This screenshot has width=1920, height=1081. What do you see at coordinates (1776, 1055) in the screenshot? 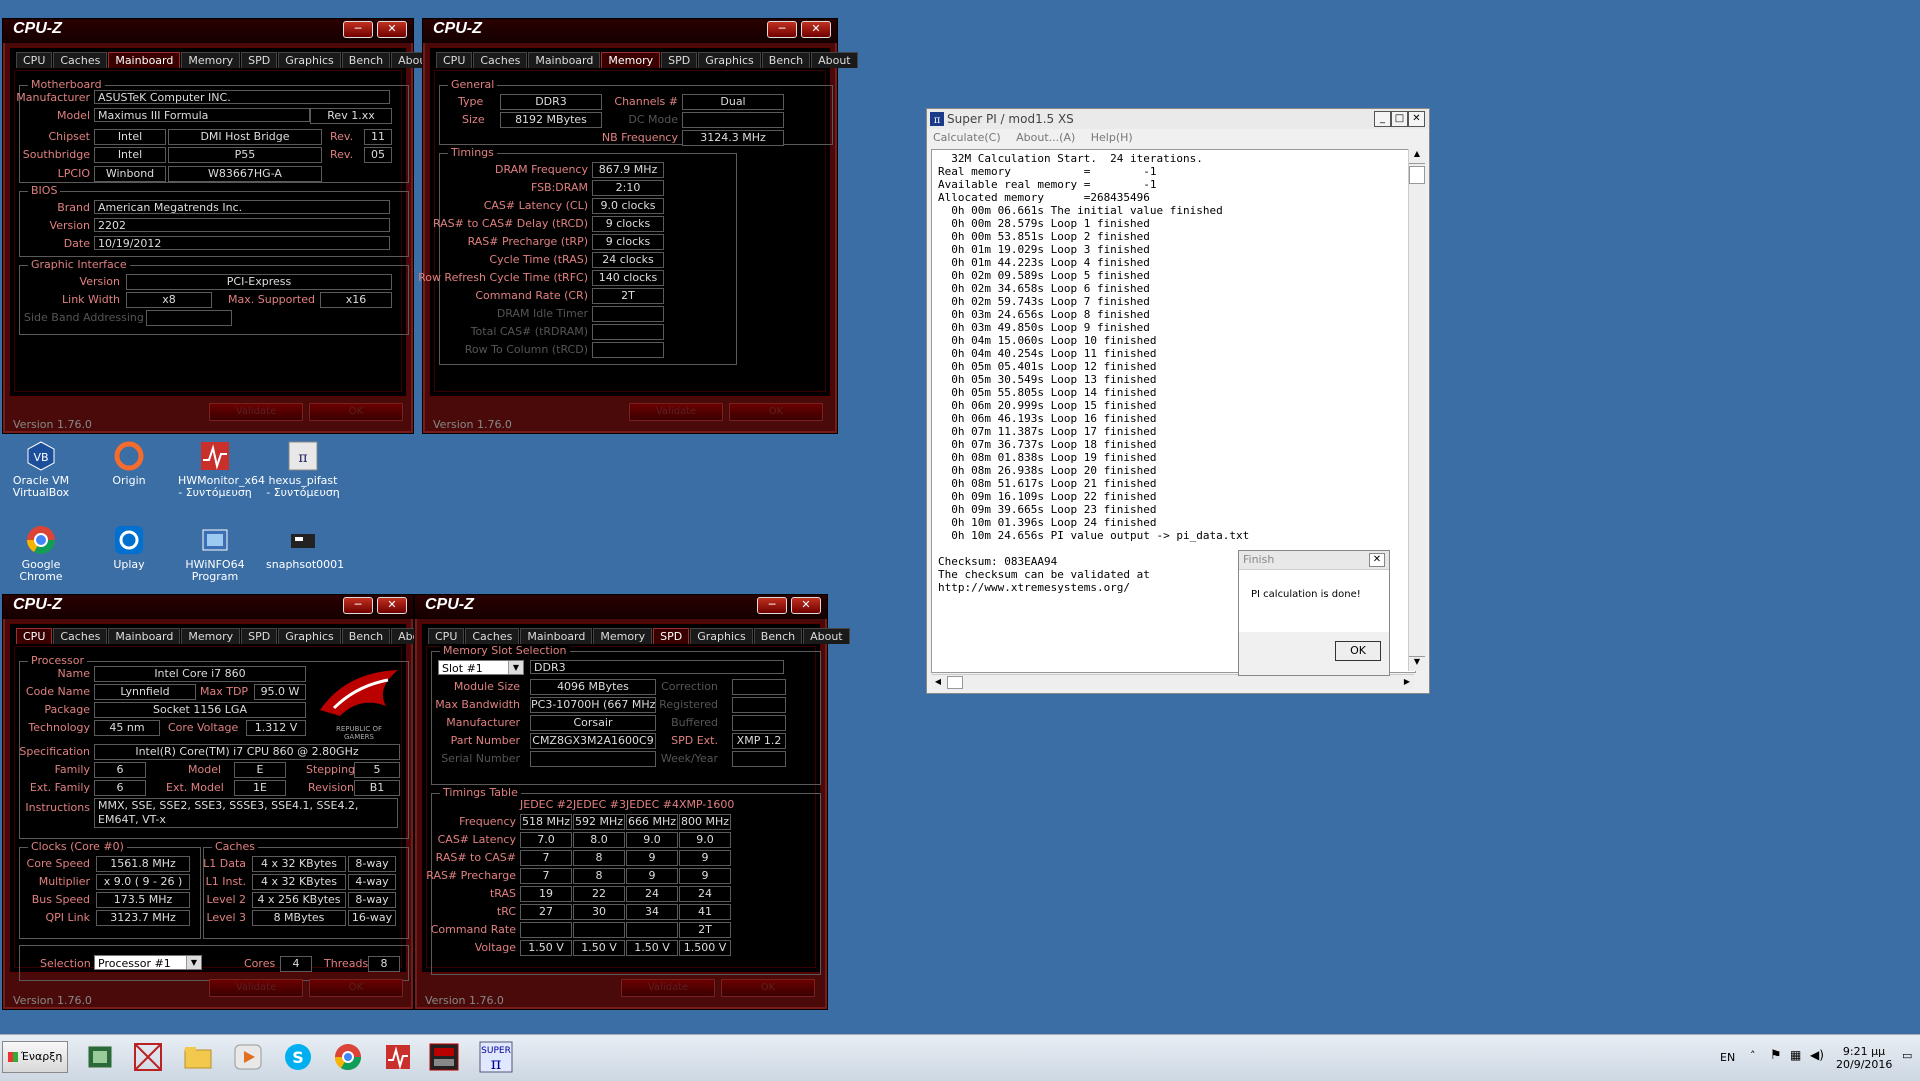
I see `action-center-flag-icon: ⚑` at bounding box center [1776, 1055].